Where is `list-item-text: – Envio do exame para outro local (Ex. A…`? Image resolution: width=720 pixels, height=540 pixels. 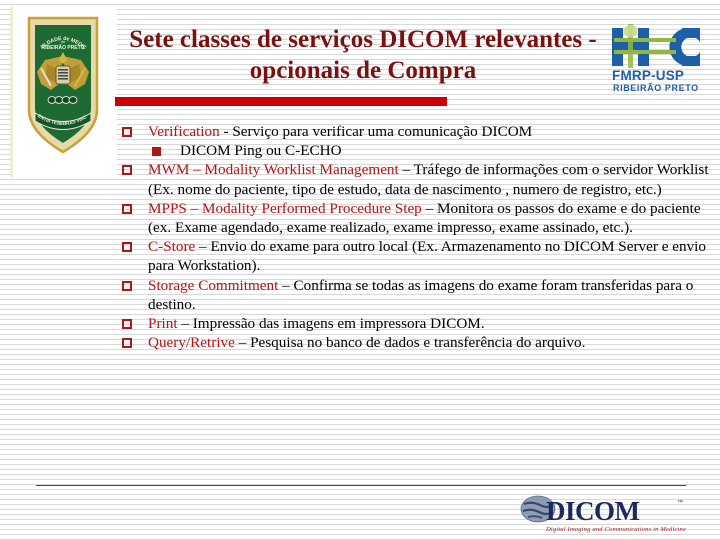 list-item-text: – Envio do exame para outro local (Ex. A… is located at coordinates (427, 256).